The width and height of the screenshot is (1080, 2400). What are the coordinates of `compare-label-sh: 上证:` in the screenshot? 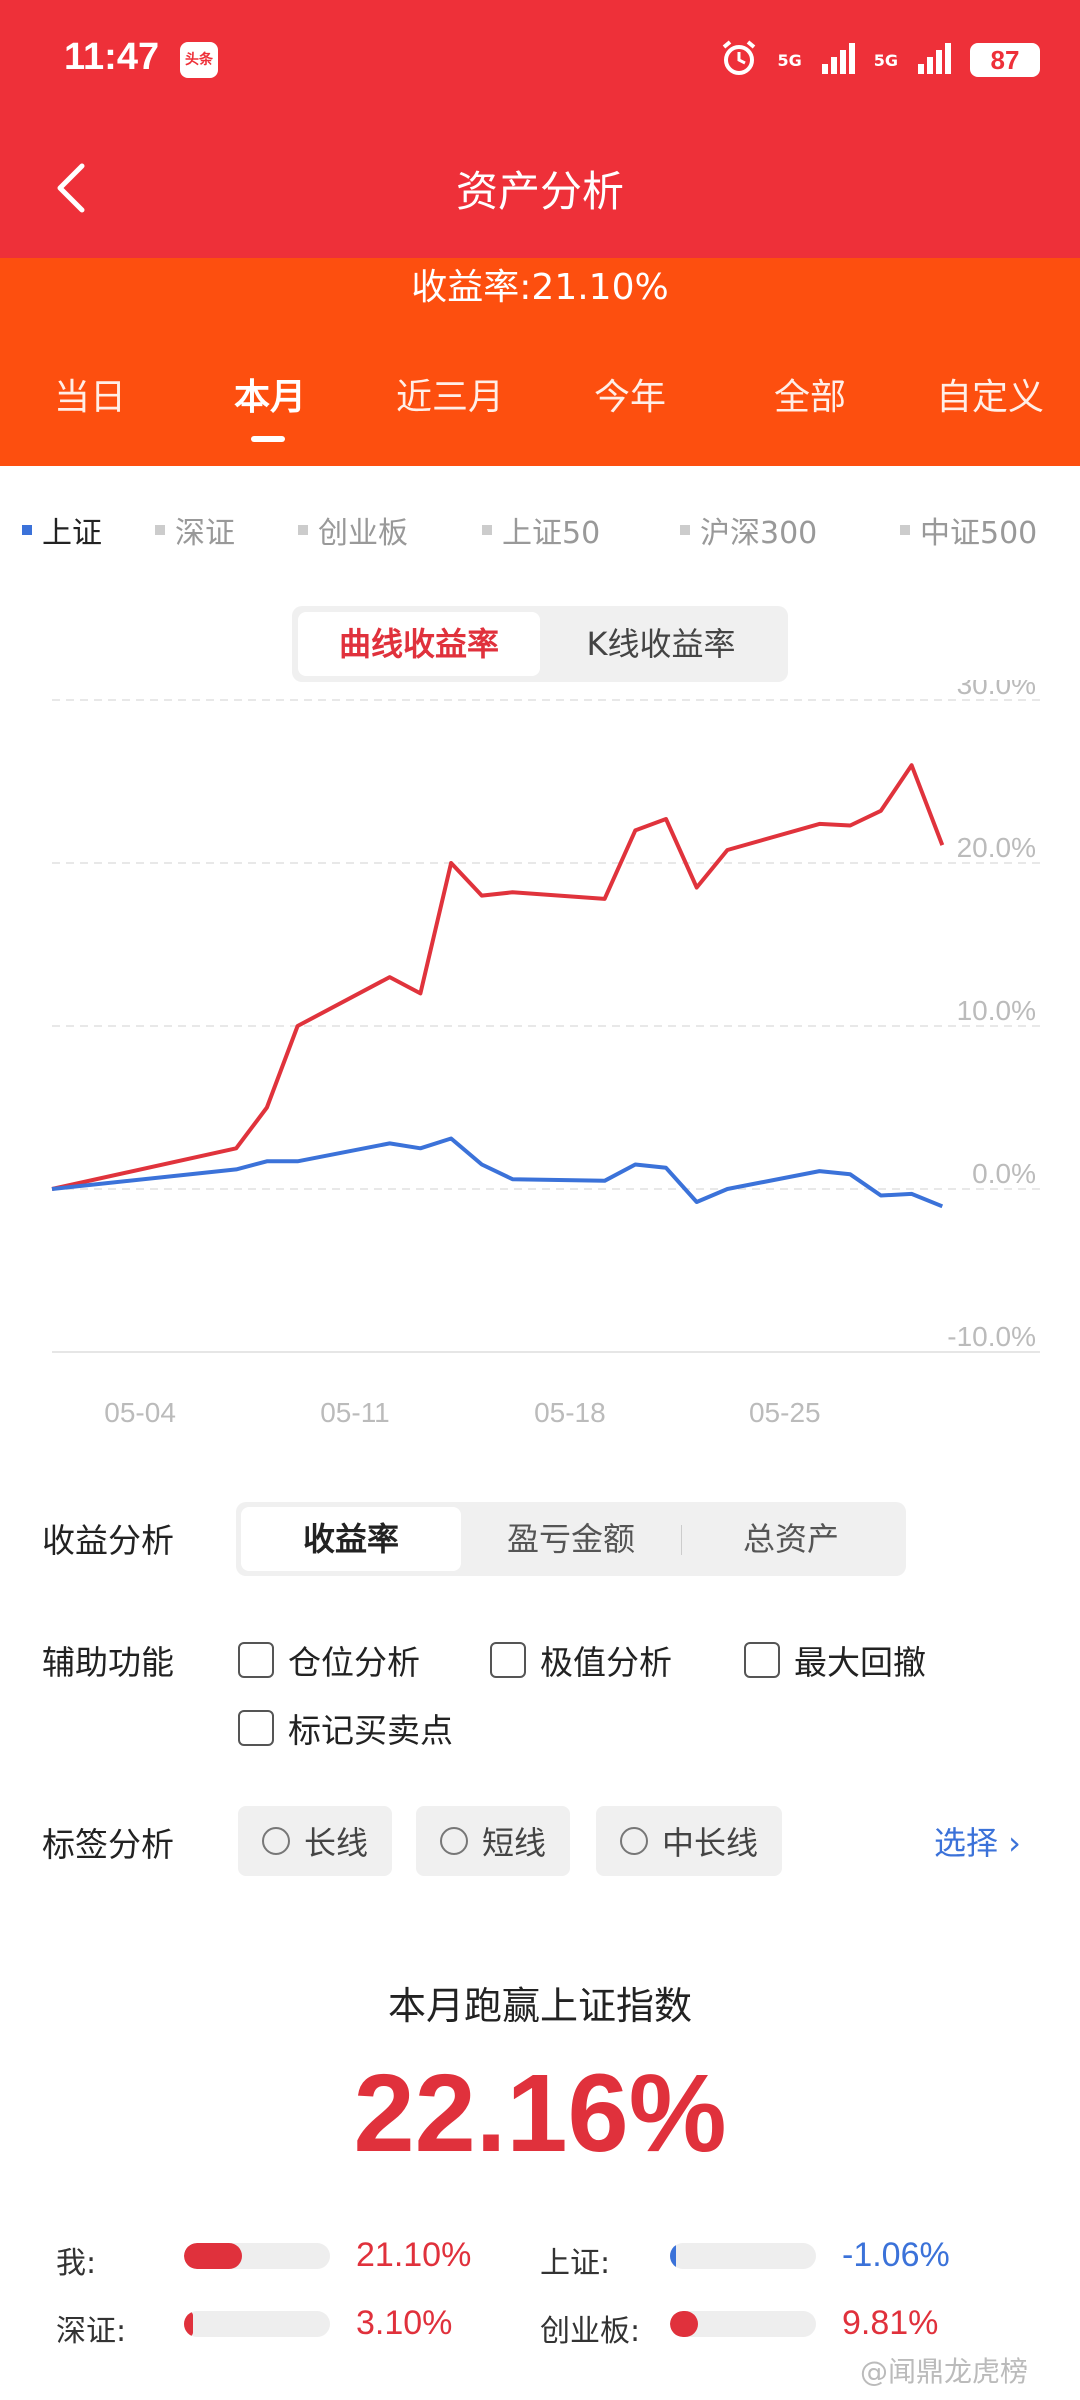 It's located at (575, 2263).